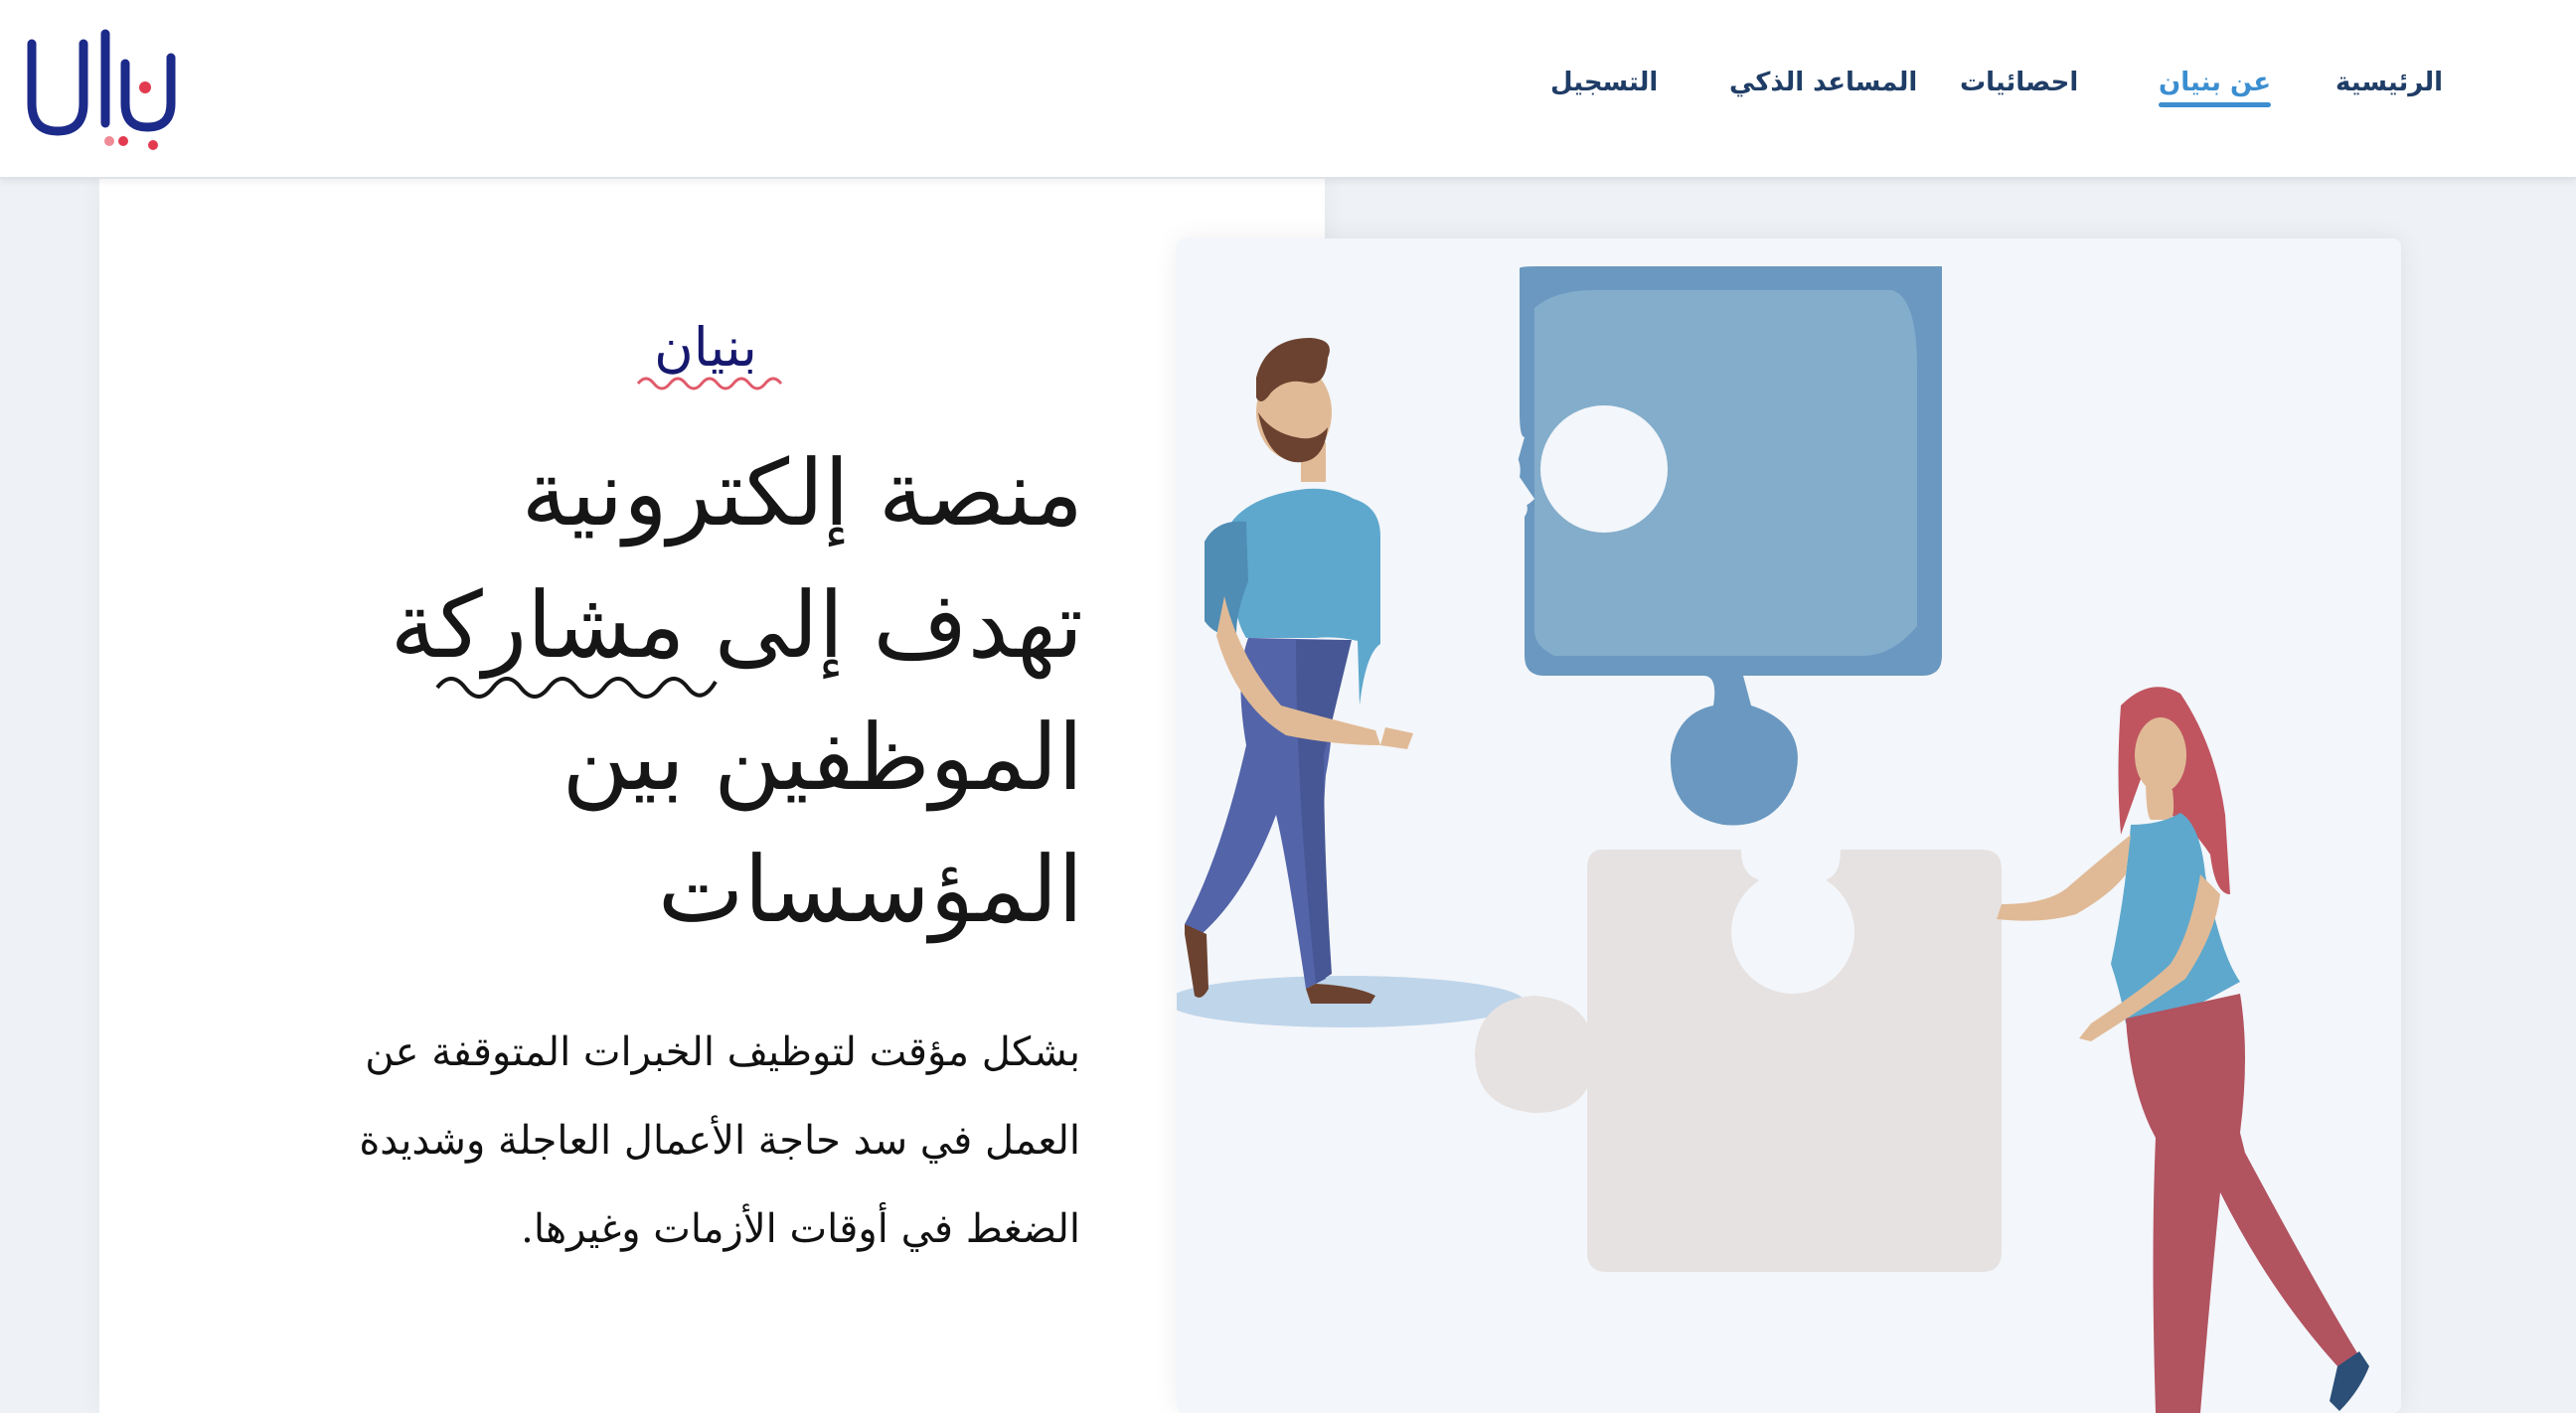  I want to click on brand-underline-wave, so click(709, 384).